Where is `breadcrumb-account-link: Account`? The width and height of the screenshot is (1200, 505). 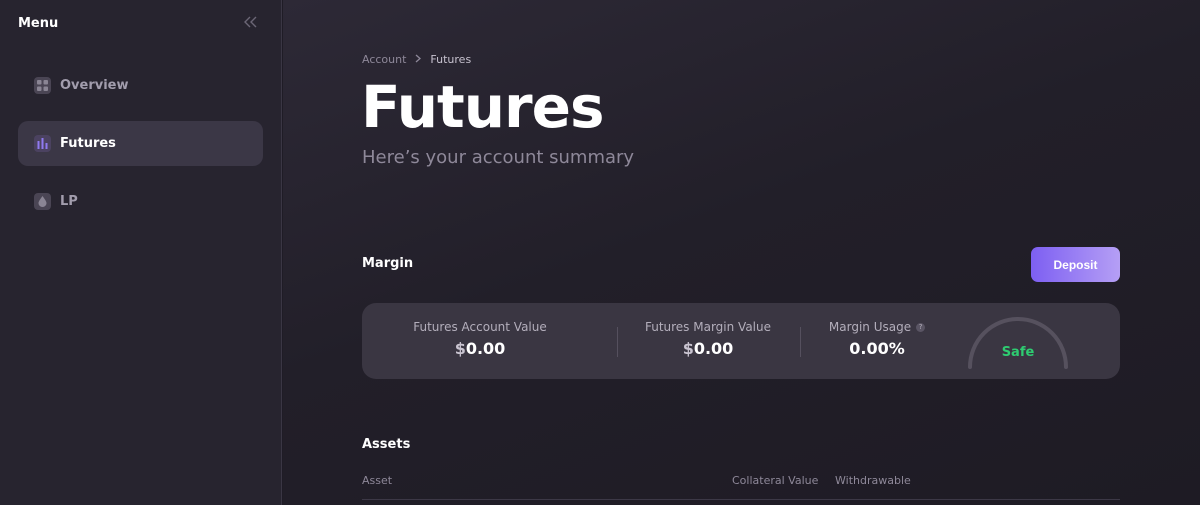
breadcrumb-account-link: Account is located at coordinates (384, 59).